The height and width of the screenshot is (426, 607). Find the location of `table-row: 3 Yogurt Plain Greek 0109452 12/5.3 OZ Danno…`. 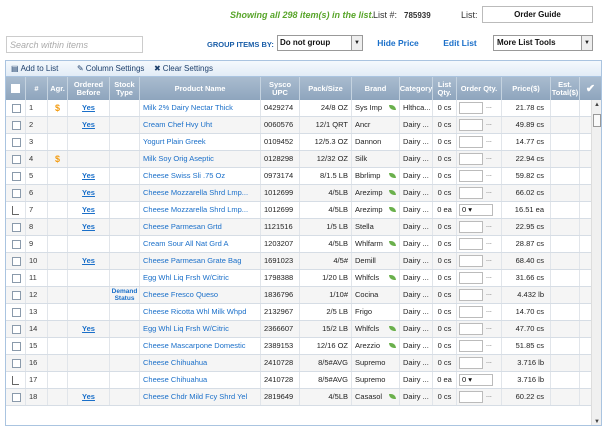

table-row: 3 Yogurt Plain Greek 0109452 12/5.3 OZ Danno… is located at coordinates (298, 142).